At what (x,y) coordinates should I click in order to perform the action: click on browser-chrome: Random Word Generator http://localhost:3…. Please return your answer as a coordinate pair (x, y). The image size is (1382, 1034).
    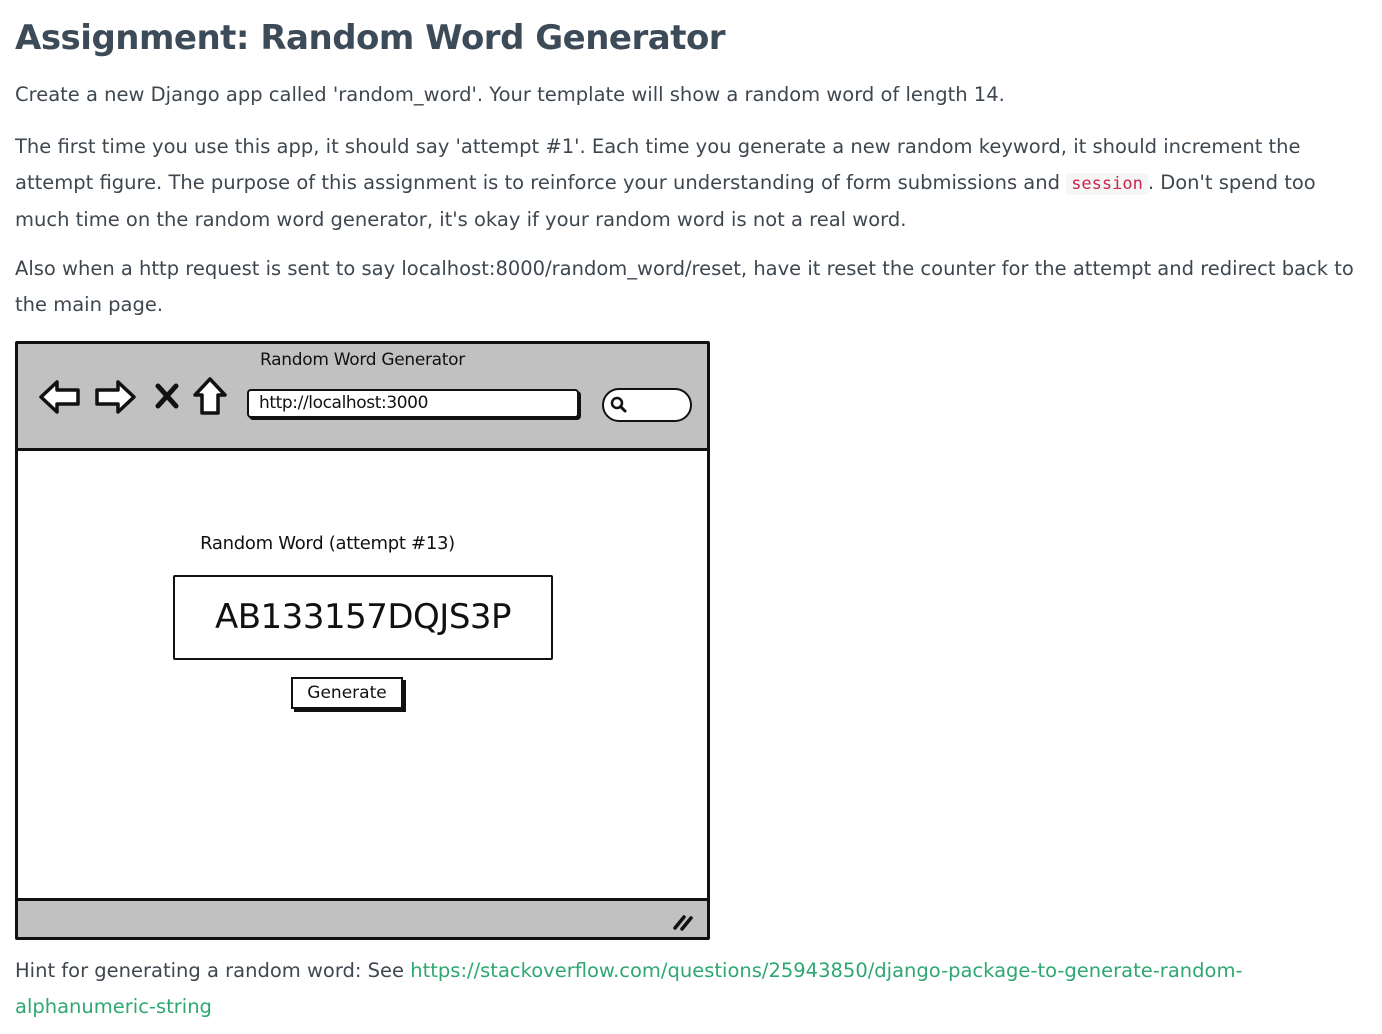
    Looking at the image, I should click on (362, 397).